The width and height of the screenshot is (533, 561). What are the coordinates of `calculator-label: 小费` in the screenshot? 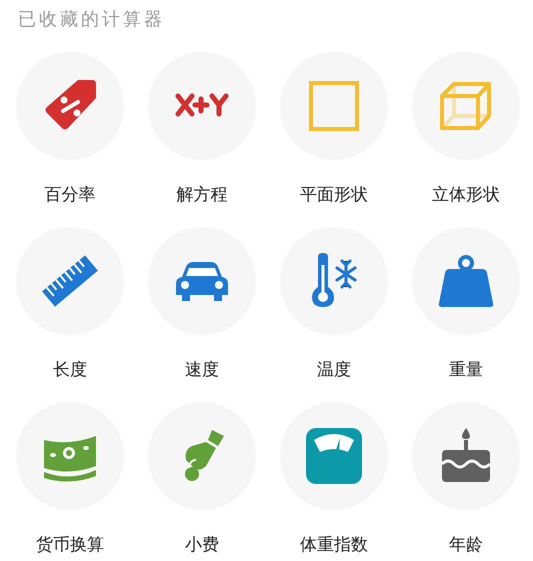 It's located at (202, 545).